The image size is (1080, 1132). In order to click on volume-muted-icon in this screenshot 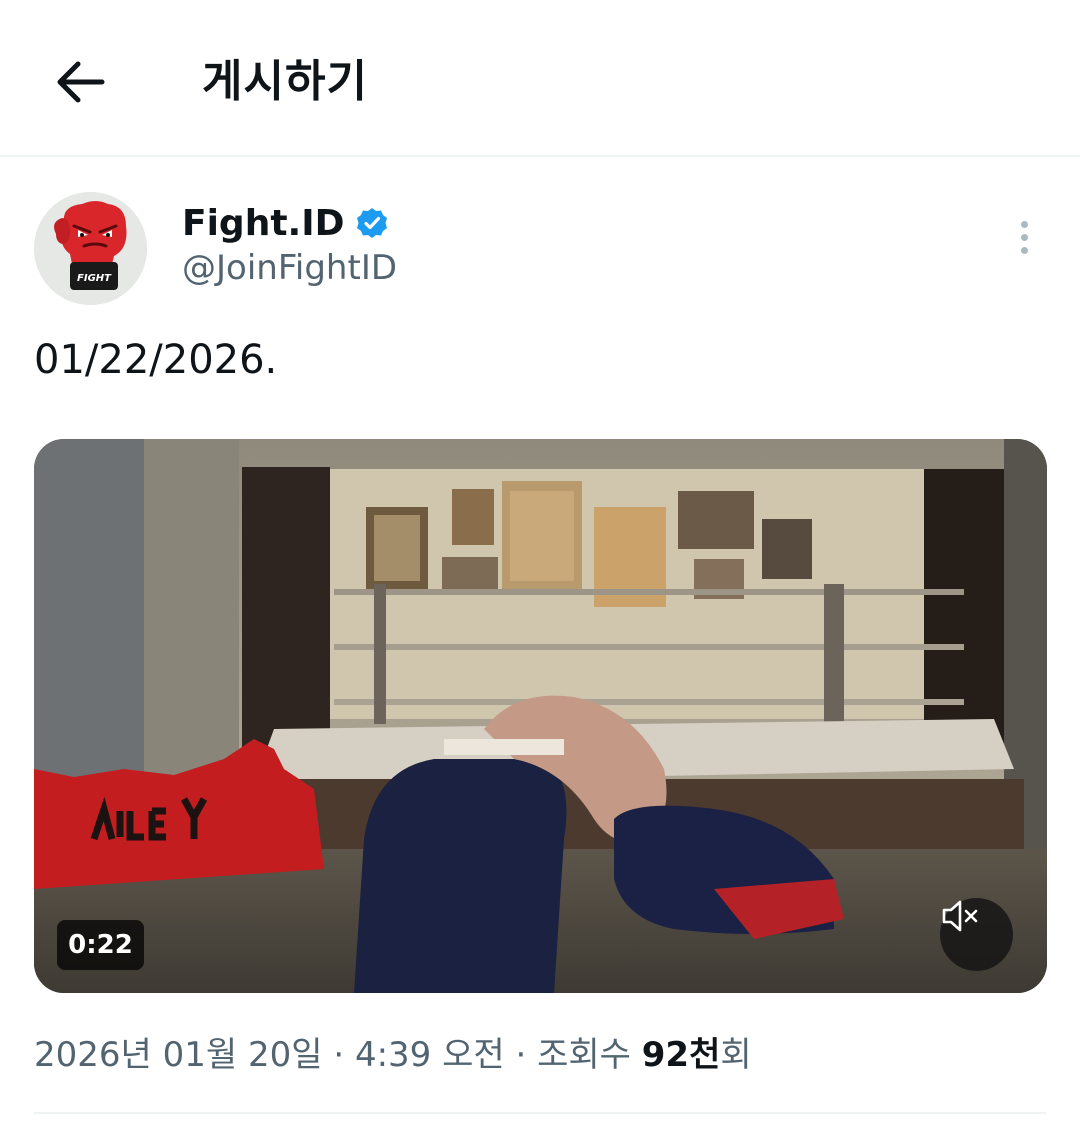, I will do `click(960, 916)`.